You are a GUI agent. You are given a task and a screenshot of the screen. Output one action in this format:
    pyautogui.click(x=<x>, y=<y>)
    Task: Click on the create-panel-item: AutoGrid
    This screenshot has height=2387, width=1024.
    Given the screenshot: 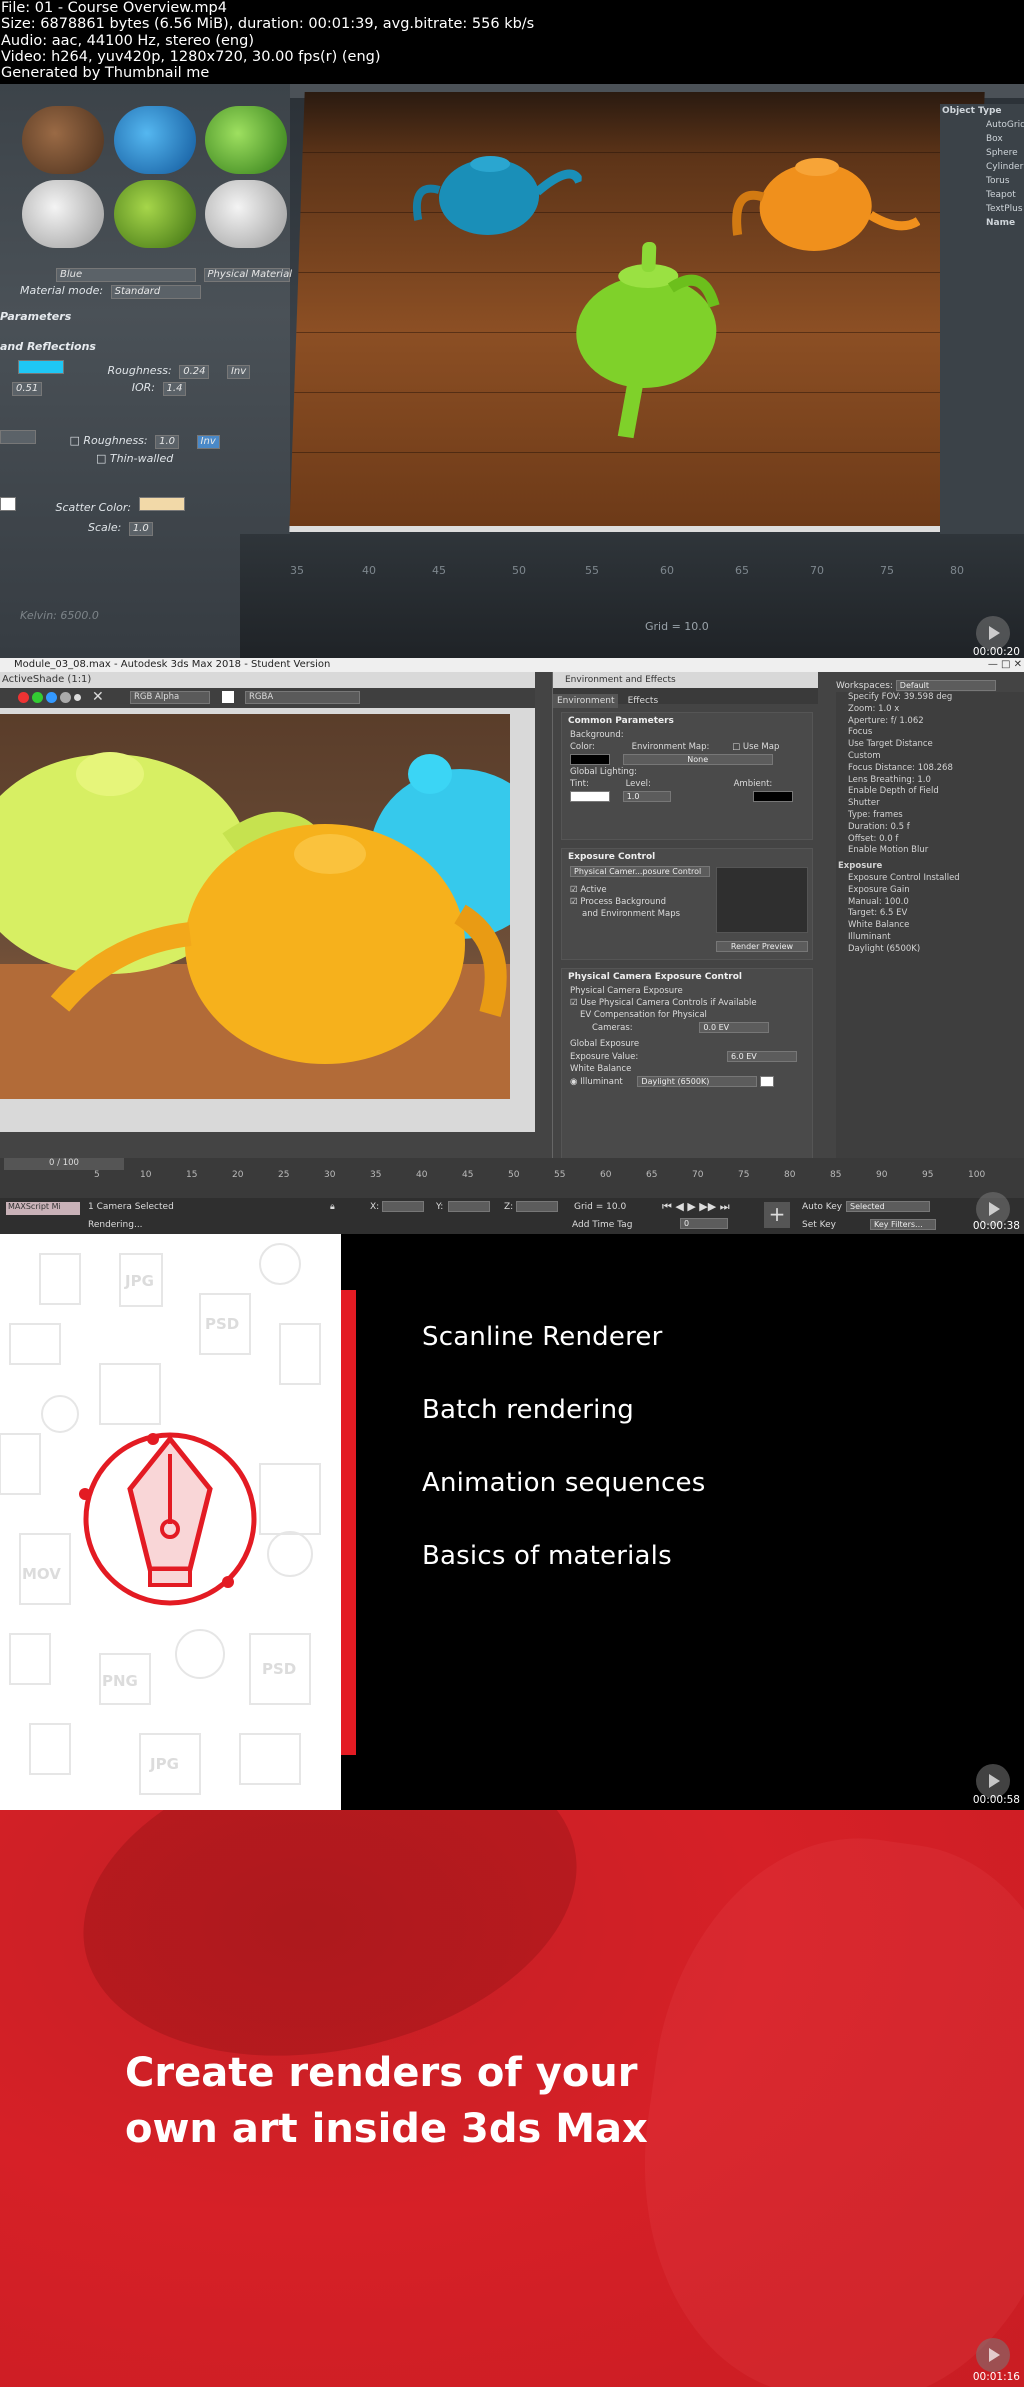 What is the action you would take?
    pyautogui.click(x=982, y=125)
    